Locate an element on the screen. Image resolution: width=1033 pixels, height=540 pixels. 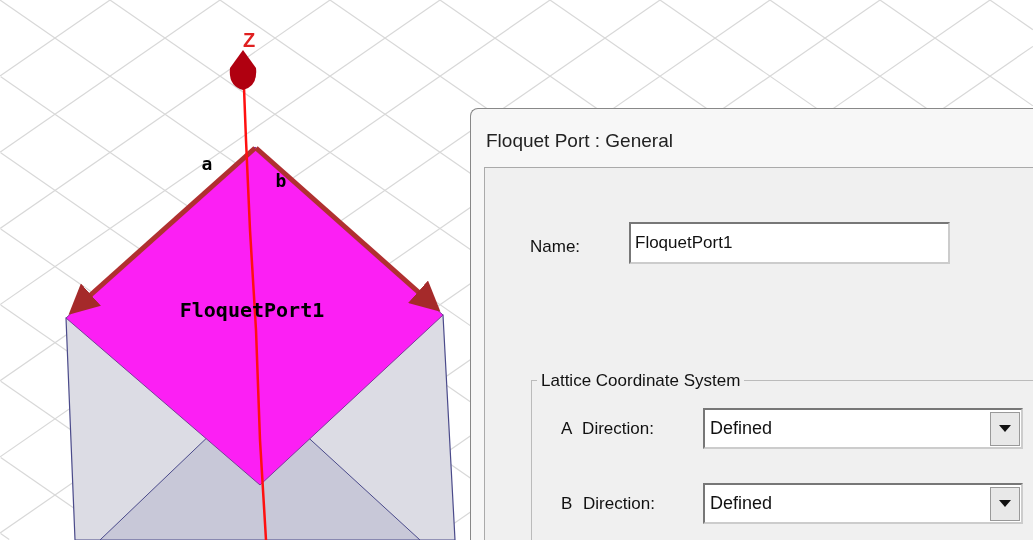
axis-label: Z is located at coordinates (249, 40).